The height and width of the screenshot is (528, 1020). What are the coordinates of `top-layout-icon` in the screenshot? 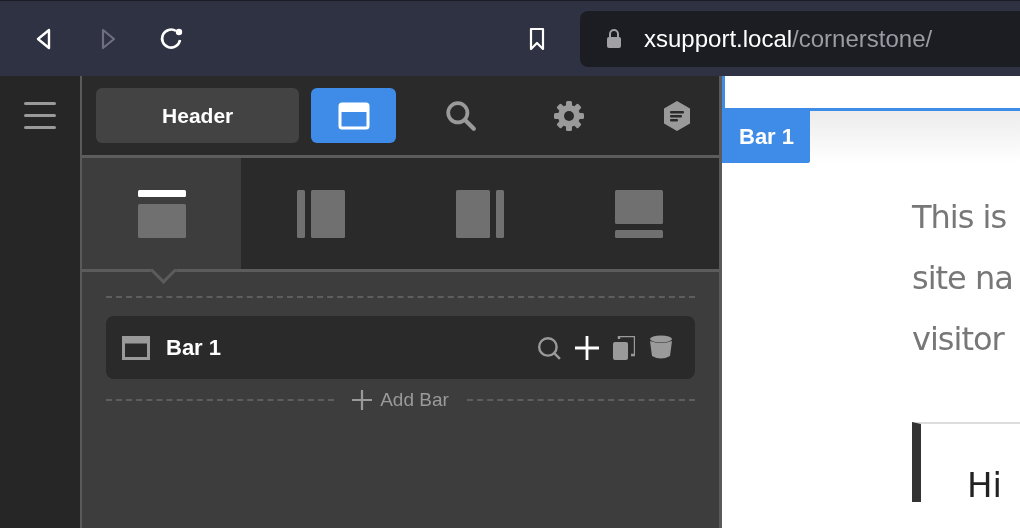 It's located at (161, 213).